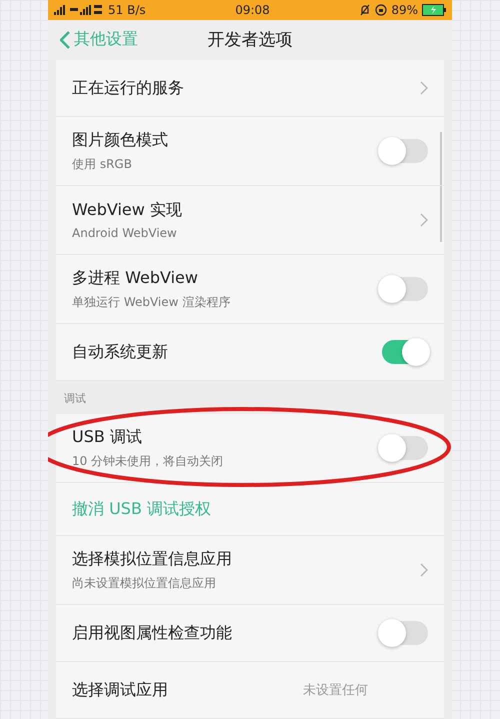 This screenshot has height=719, width=500. I want to click on setting-subtitle: Android WebView, so click(125, 233).